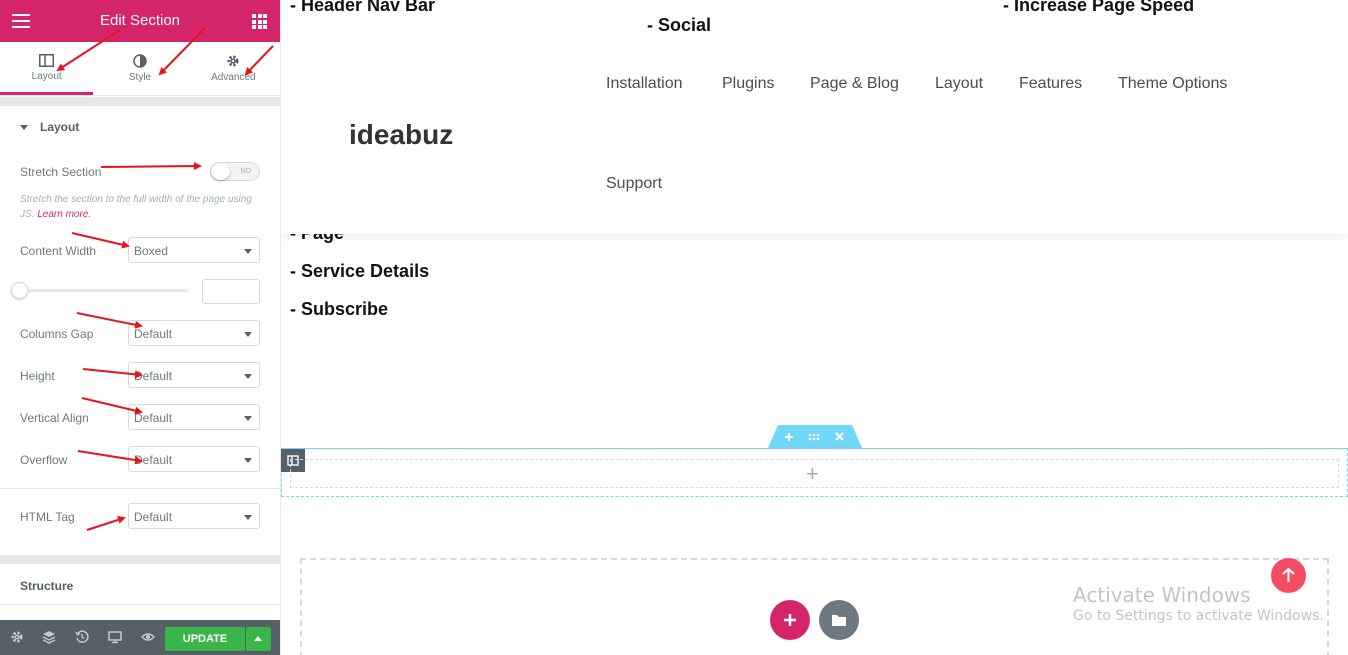  I want to click on nav-item-features: Features, so click(1050, 84).